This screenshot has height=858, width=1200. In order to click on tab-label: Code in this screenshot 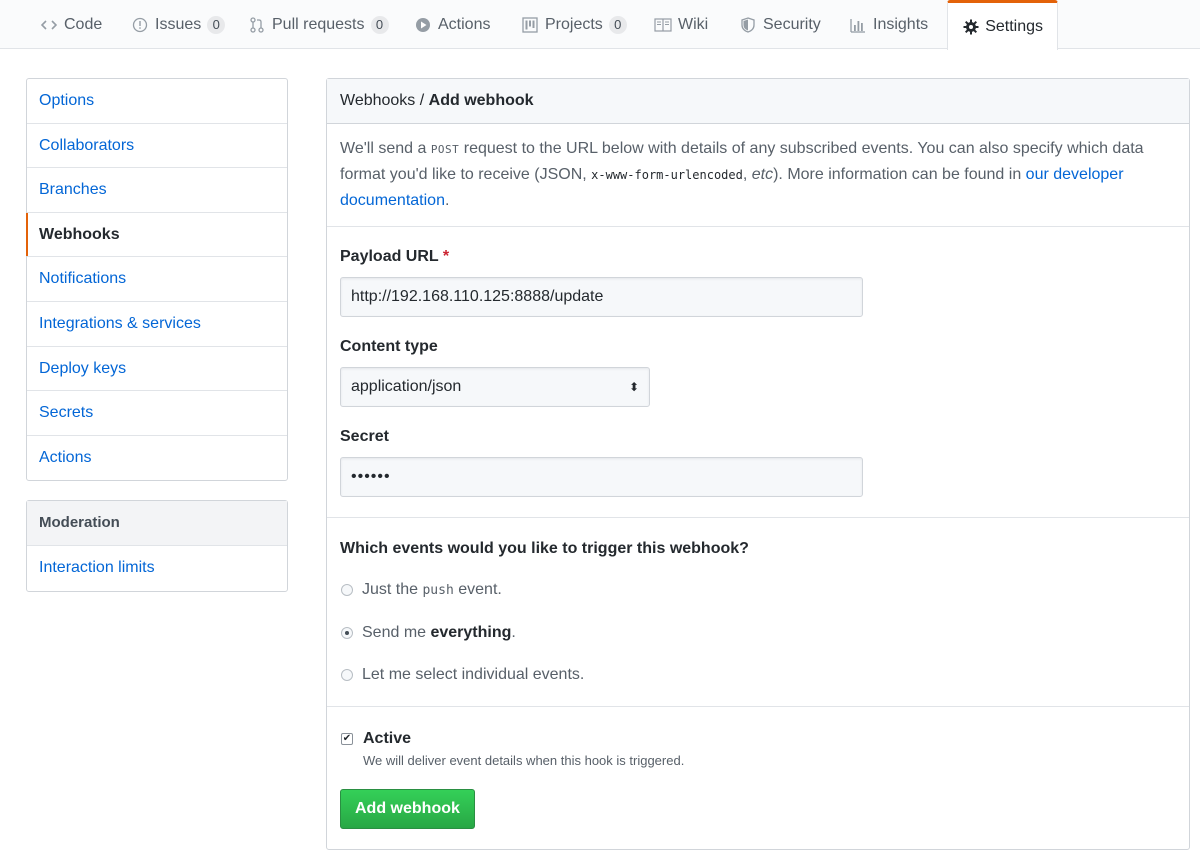, I will do `click(83, 24)`.